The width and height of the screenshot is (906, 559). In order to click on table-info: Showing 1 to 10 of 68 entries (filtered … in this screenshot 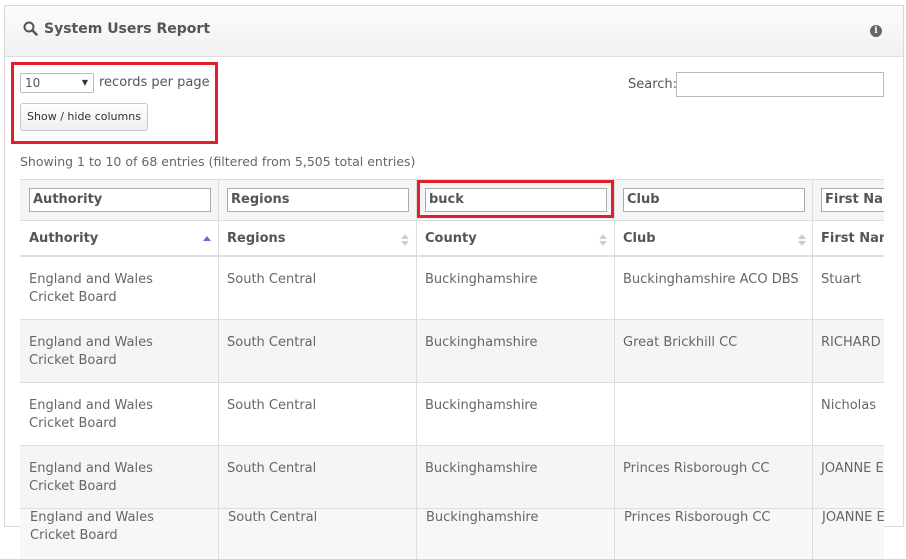, I will do `click(218, 161)`.